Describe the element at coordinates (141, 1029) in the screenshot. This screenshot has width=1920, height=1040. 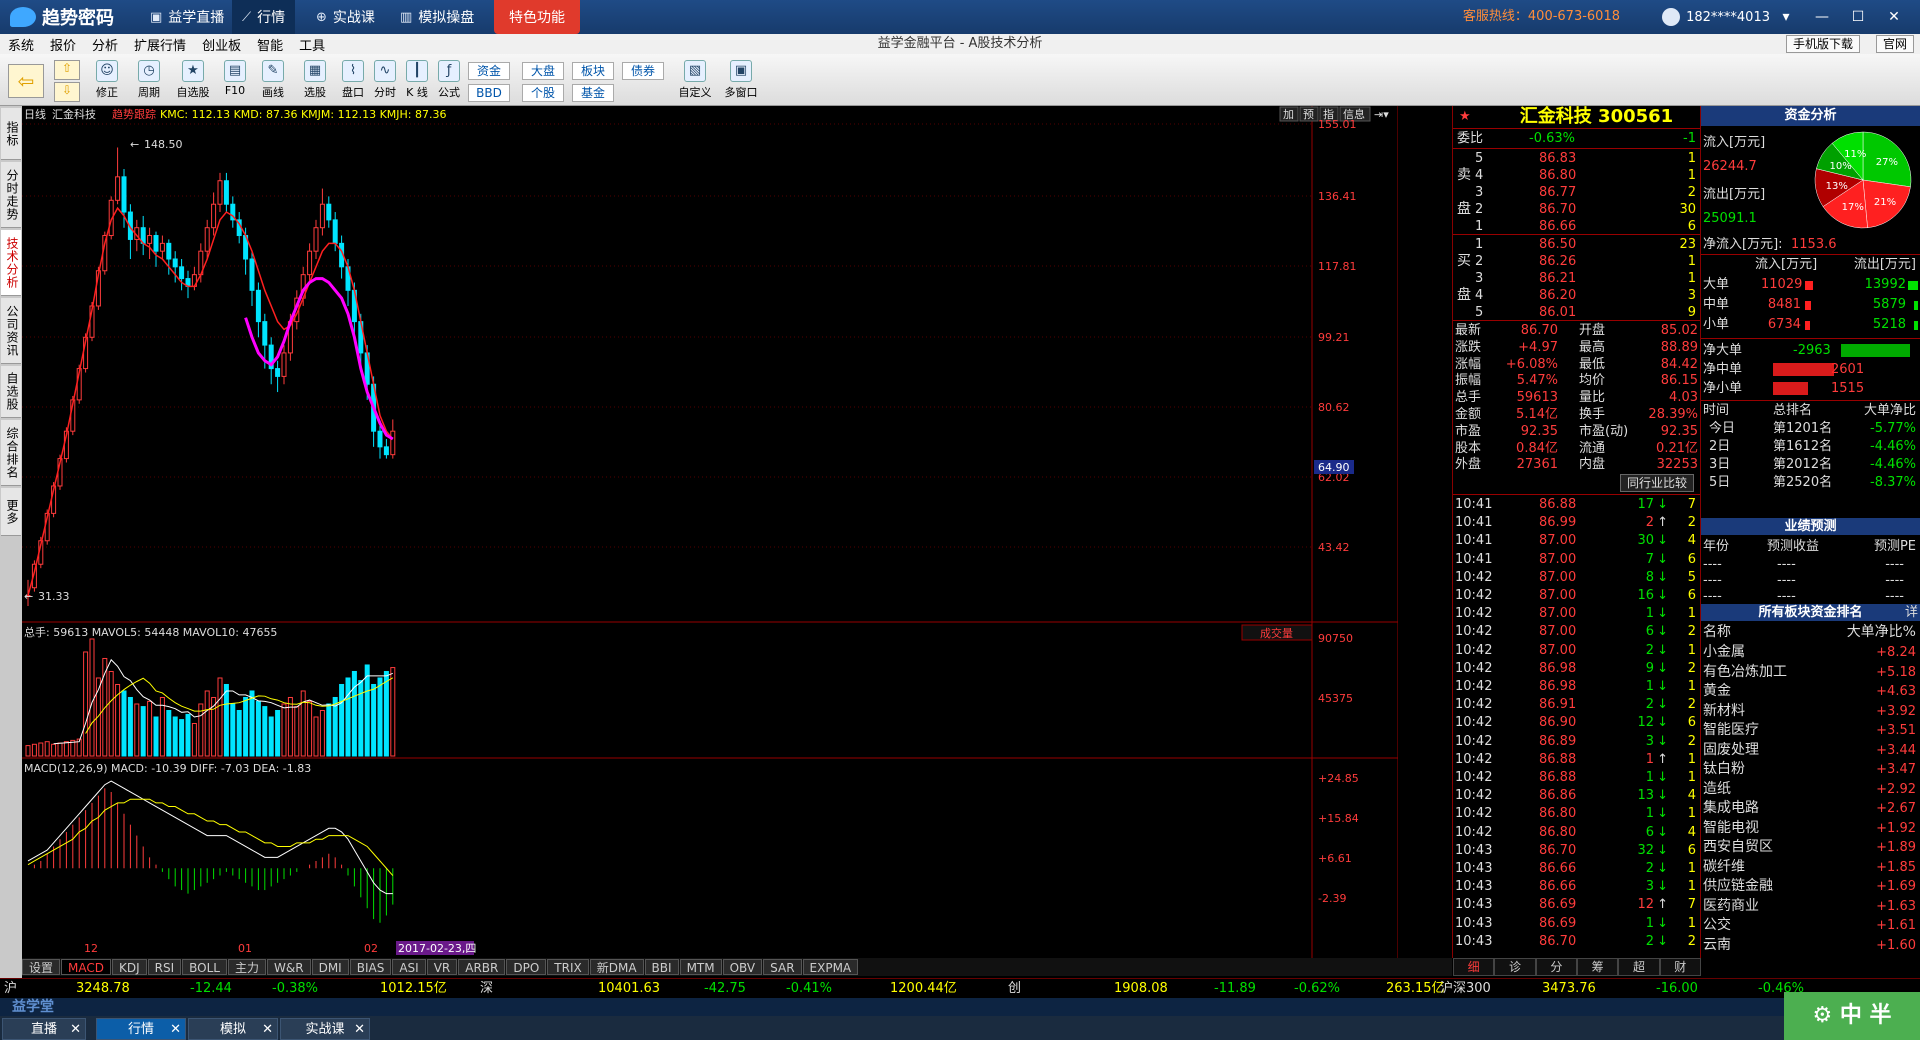
I see `taskbar-tab-market: 行情 ✕` at that location.